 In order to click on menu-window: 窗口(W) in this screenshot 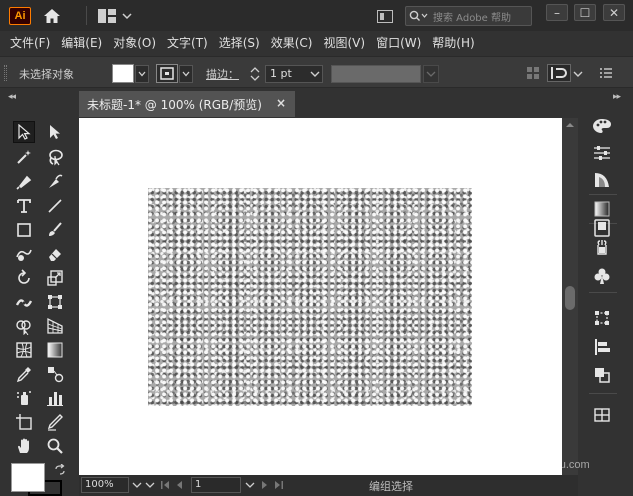, I will do `click(398, 42)`.